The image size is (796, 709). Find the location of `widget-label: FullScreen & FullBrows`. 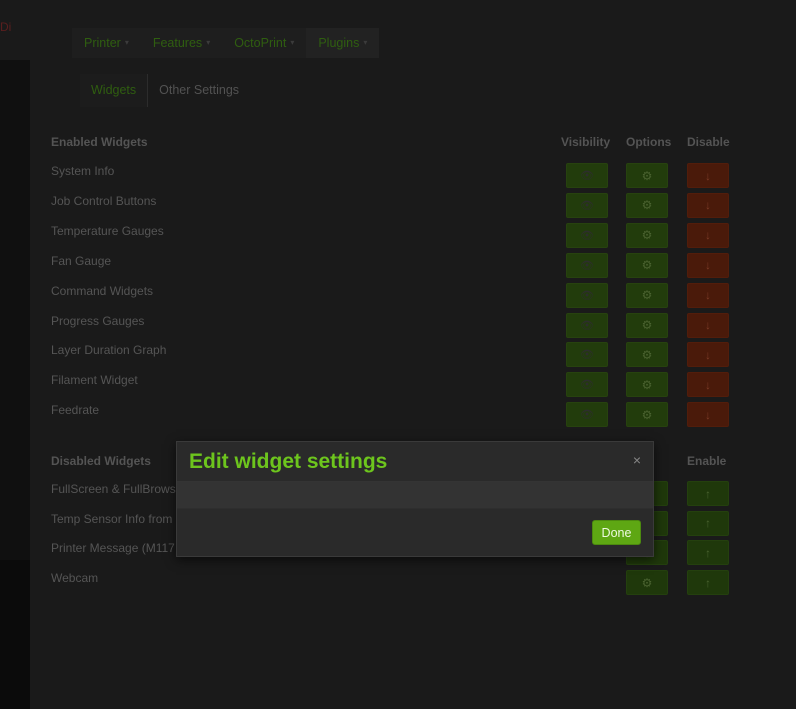

widget-label: FullScreen & FullBrows is located at coordinates (113, 489).